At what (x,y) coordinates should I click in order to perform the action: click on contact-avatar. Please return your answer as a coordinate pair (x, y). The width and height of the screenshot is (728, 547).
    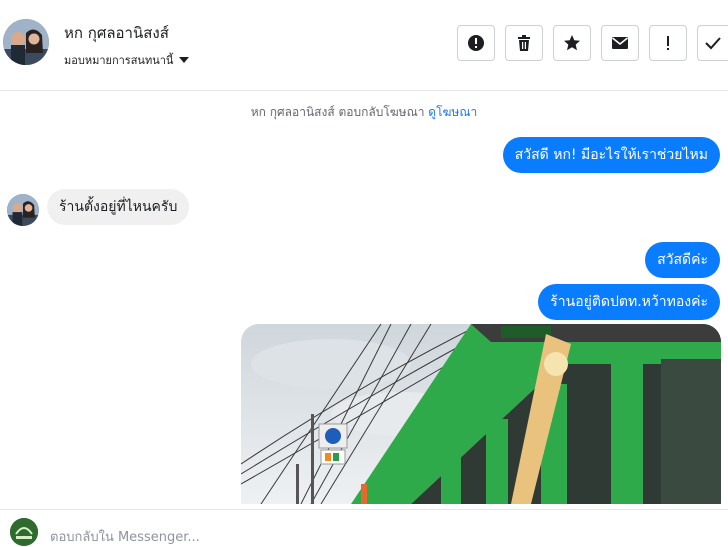
    Looking at the image, I should click on (26, 42).